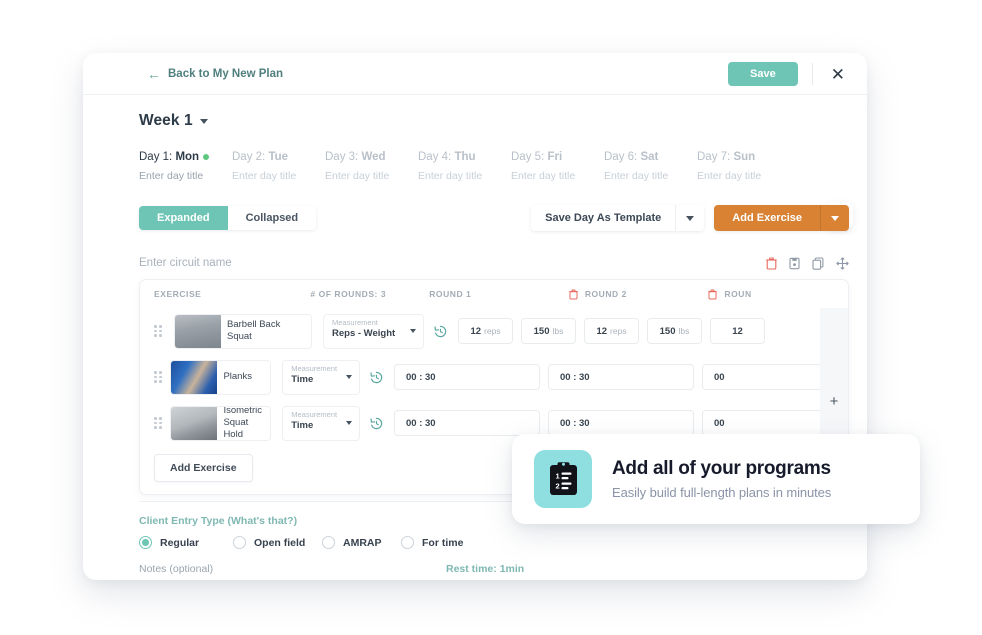  I want to click on day-label: Day 1: Mon, so click(185, 157).